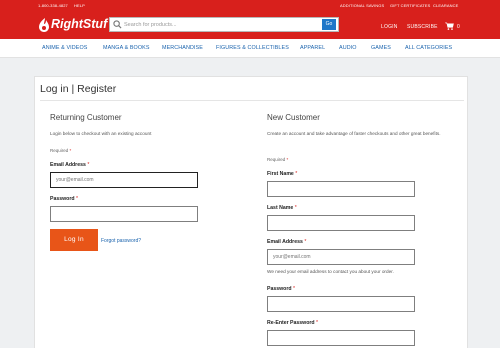  What do you see at coordinates (44, 25) in the screenshot?
I see `logo-flame-icon` at bounding box center [44, 25].